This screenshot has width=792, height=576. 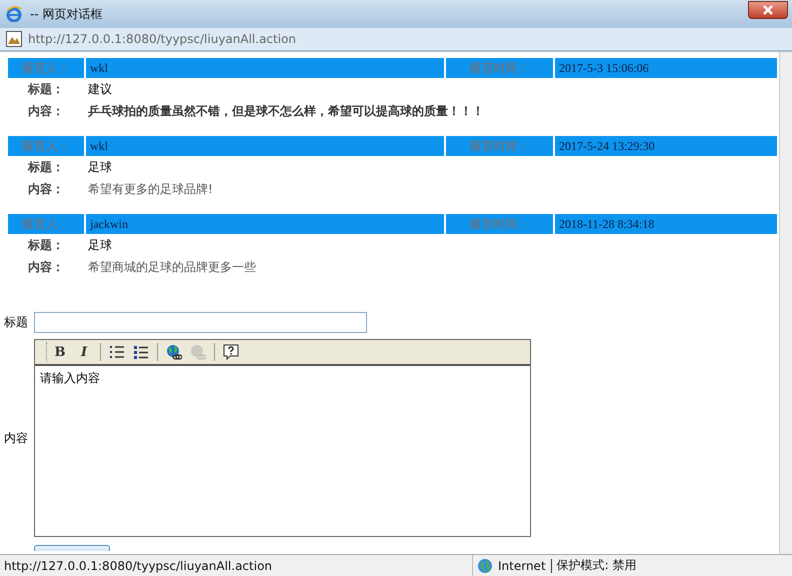 What do you see at coordinates (286, 111) in the screenshot?
I see `message-content: 乒乓球拍的质量虽然不错，但是球不怎么样，希望可以提高球的质量！！！` at bounding box center [286, 111].